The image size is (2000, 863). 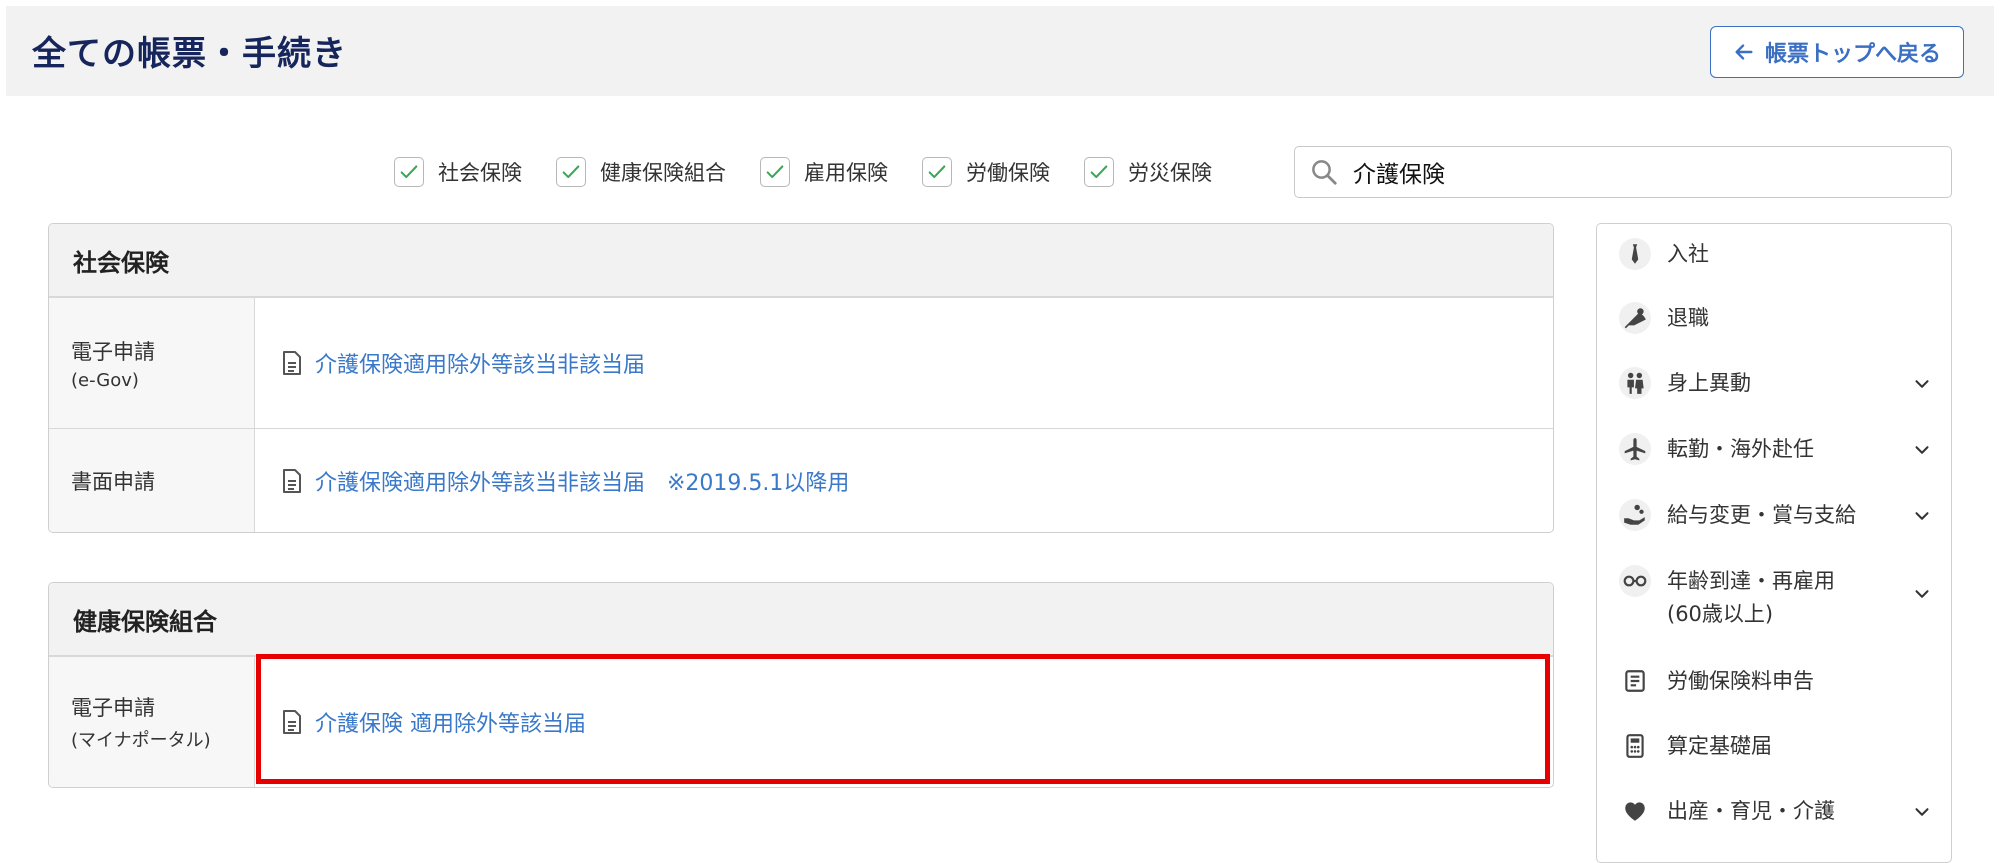 What do you see at coordinates (1635, 318) in the screenshot?
I see `bouquet-icon` at bounding box center [1635, 318].